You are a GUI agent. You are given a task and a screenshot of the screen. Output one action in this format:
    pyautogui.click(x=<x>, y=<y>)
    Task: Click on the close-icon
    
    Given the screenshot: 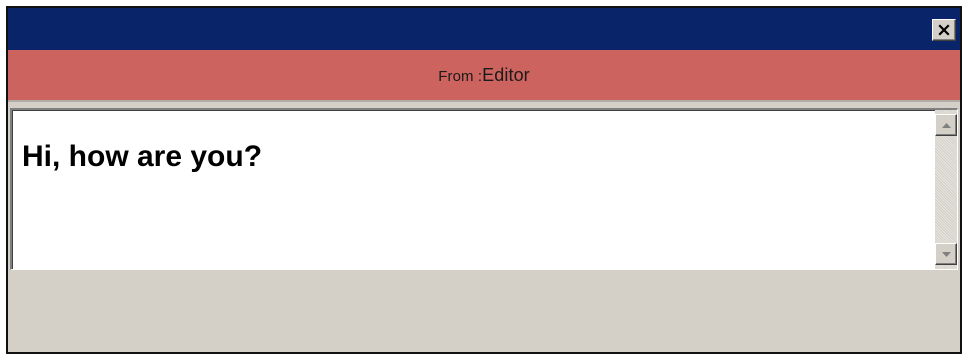 What is the action you would take?
    pyautogui.click(x=944, y=30)
    